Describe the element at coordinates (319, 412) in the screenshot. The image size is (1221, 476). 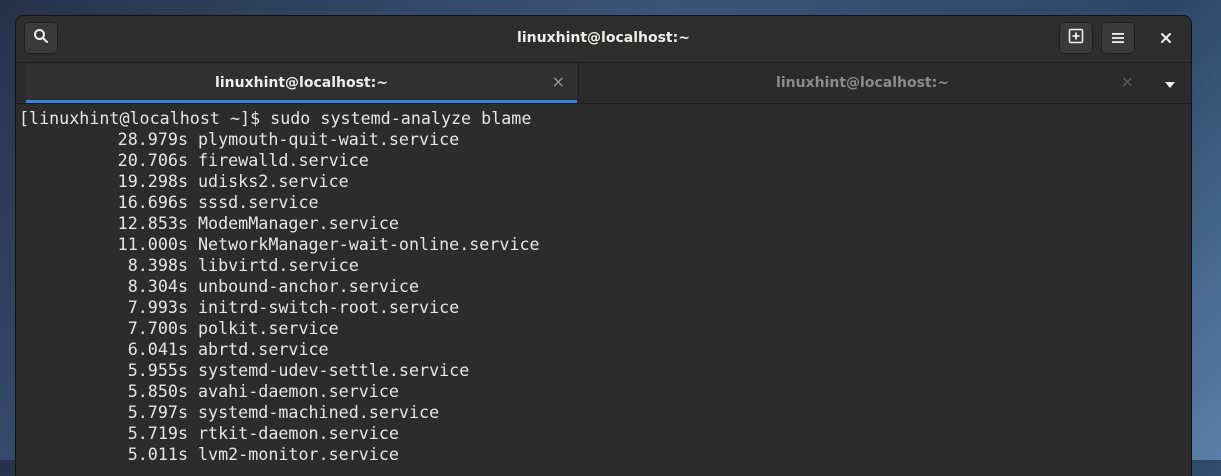
I see `service-name: systemd-machined.service` at that location.